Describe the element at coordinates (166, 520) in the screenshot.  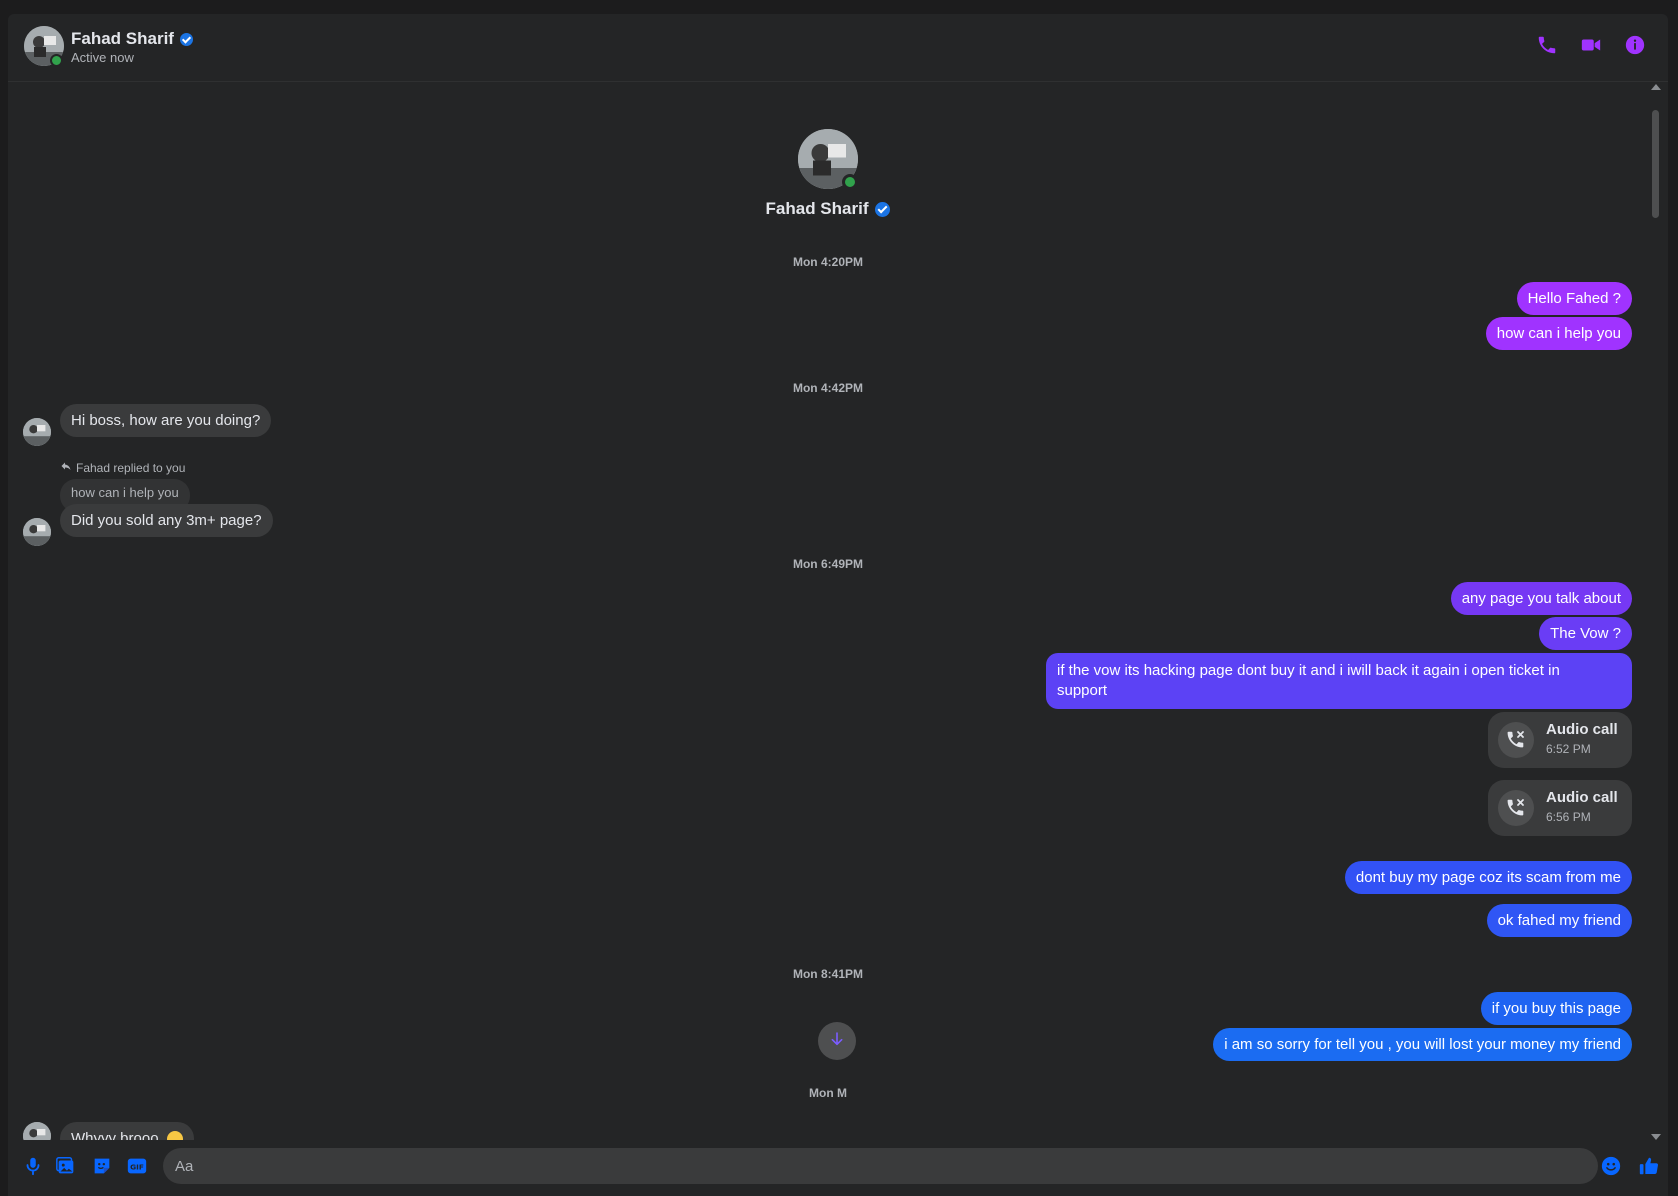
I see `incoming-message: Did you sold any 3m+ page?` at that location.